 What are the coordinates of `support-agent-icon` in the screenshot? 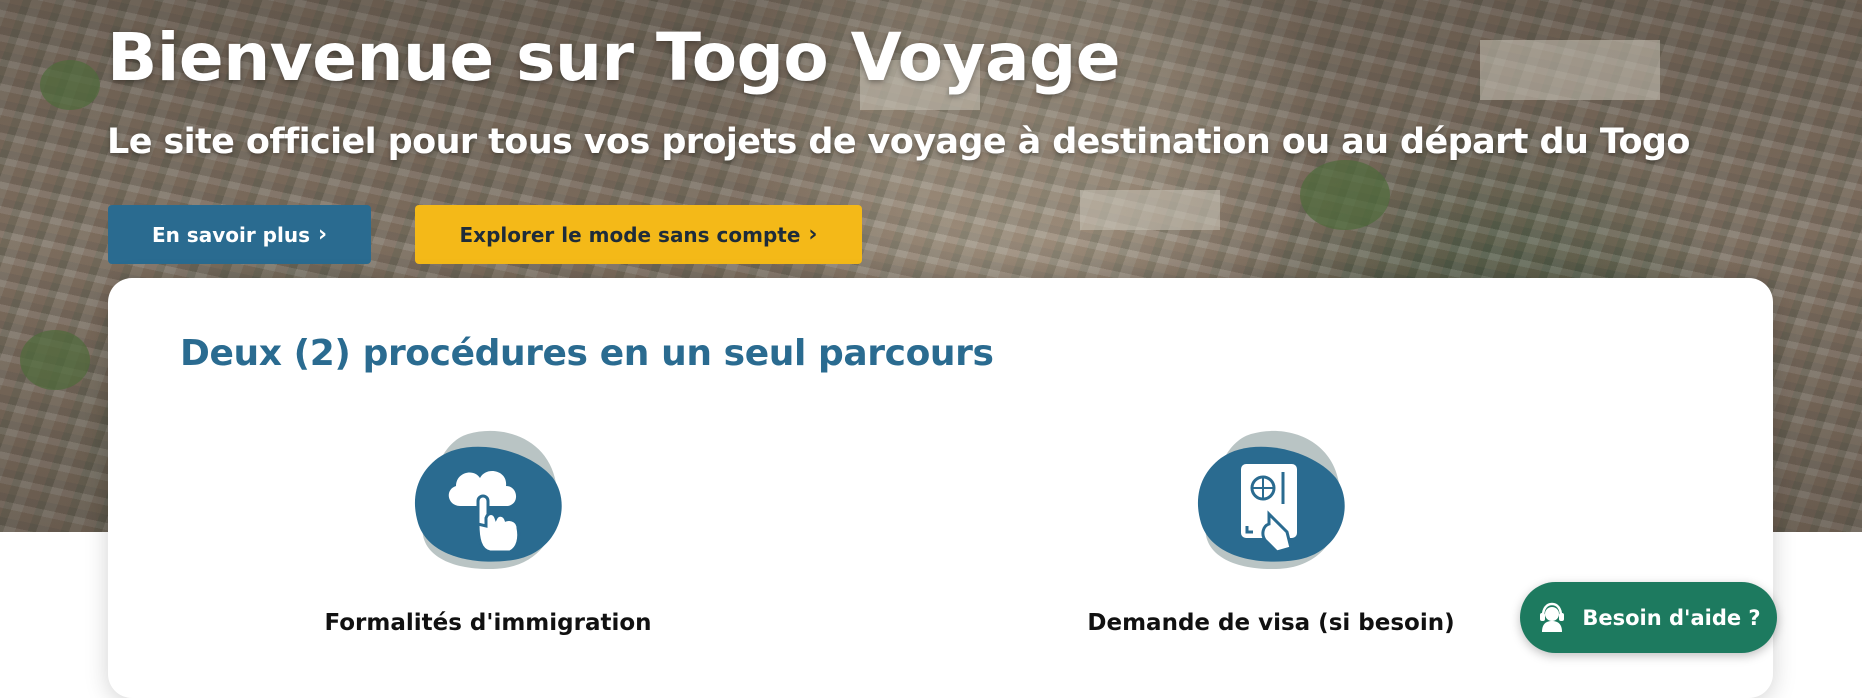 It's located at (1552, 617).